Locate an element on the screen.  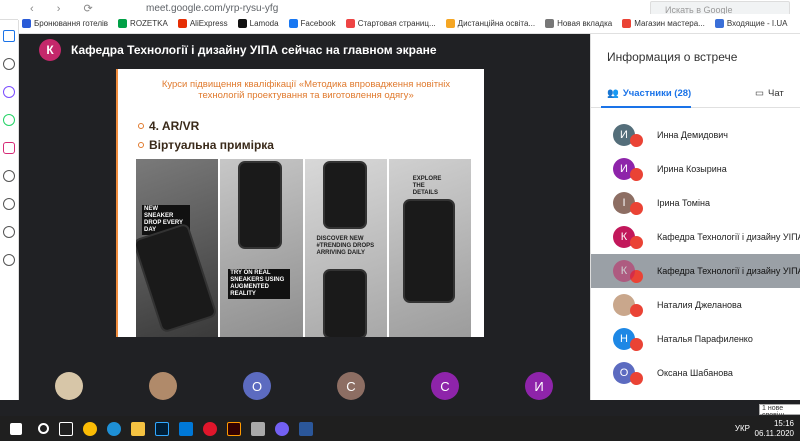
messenger-icon is located at coordinates (9, 92).